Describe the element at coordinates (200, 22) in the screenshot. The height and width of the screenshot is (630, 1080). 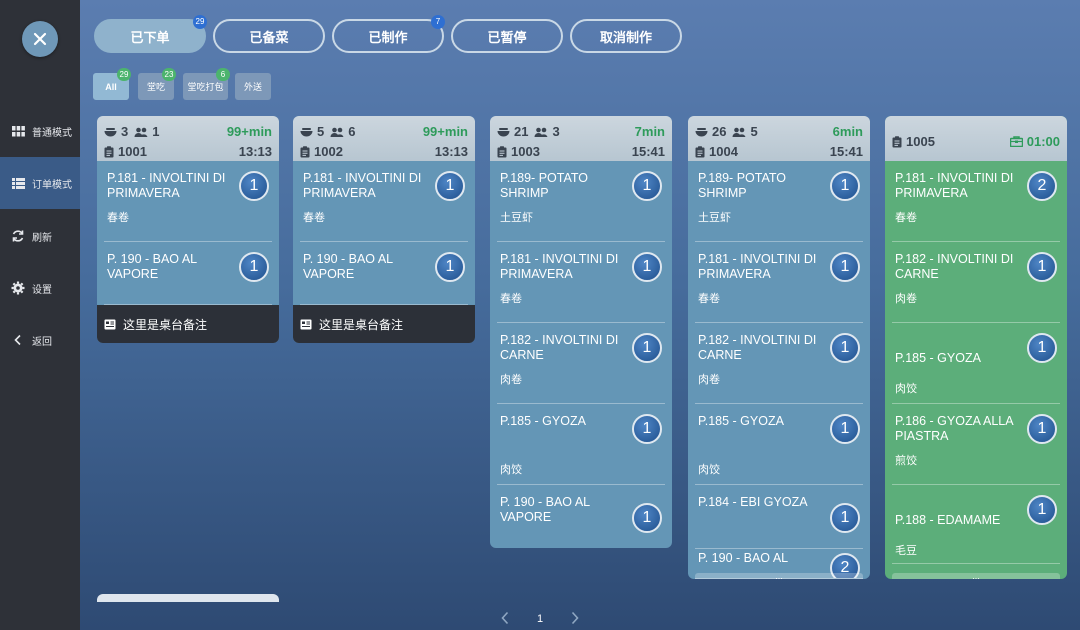
I see `tab-count-badge: 29` at that location.